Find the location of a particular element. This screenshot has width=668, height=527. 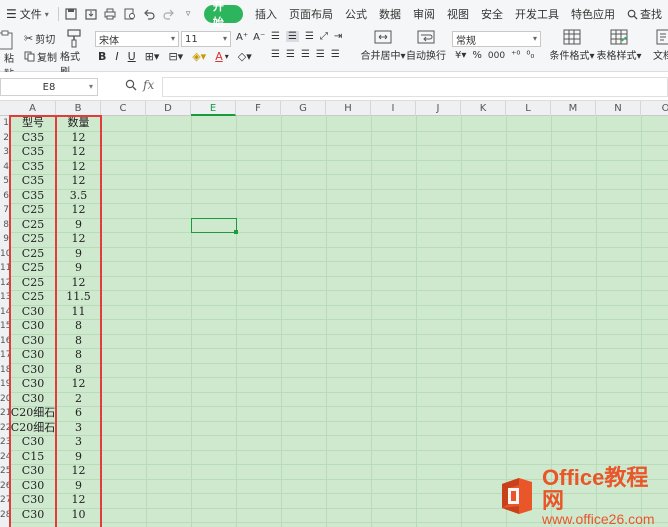

distribute-icon: ☰ is located at coordinates (335, 54).